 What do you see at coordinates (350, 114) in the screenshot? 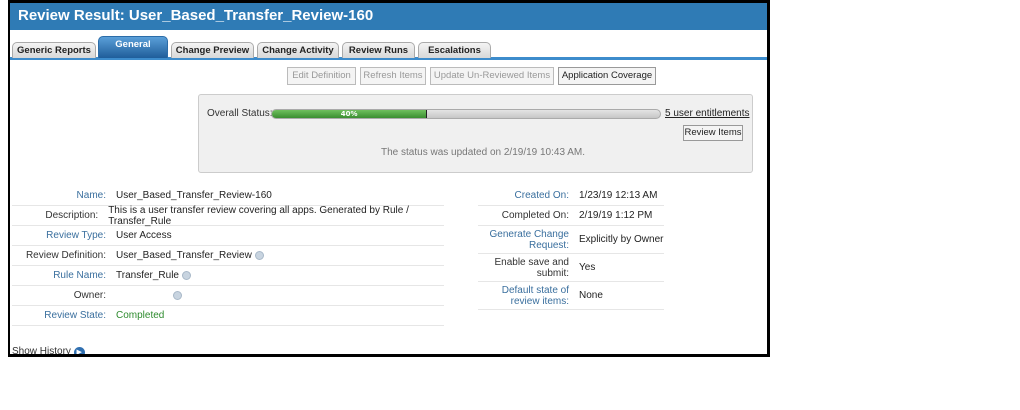
I see `progress-fill: 40%` at bounding box center [350, 114].